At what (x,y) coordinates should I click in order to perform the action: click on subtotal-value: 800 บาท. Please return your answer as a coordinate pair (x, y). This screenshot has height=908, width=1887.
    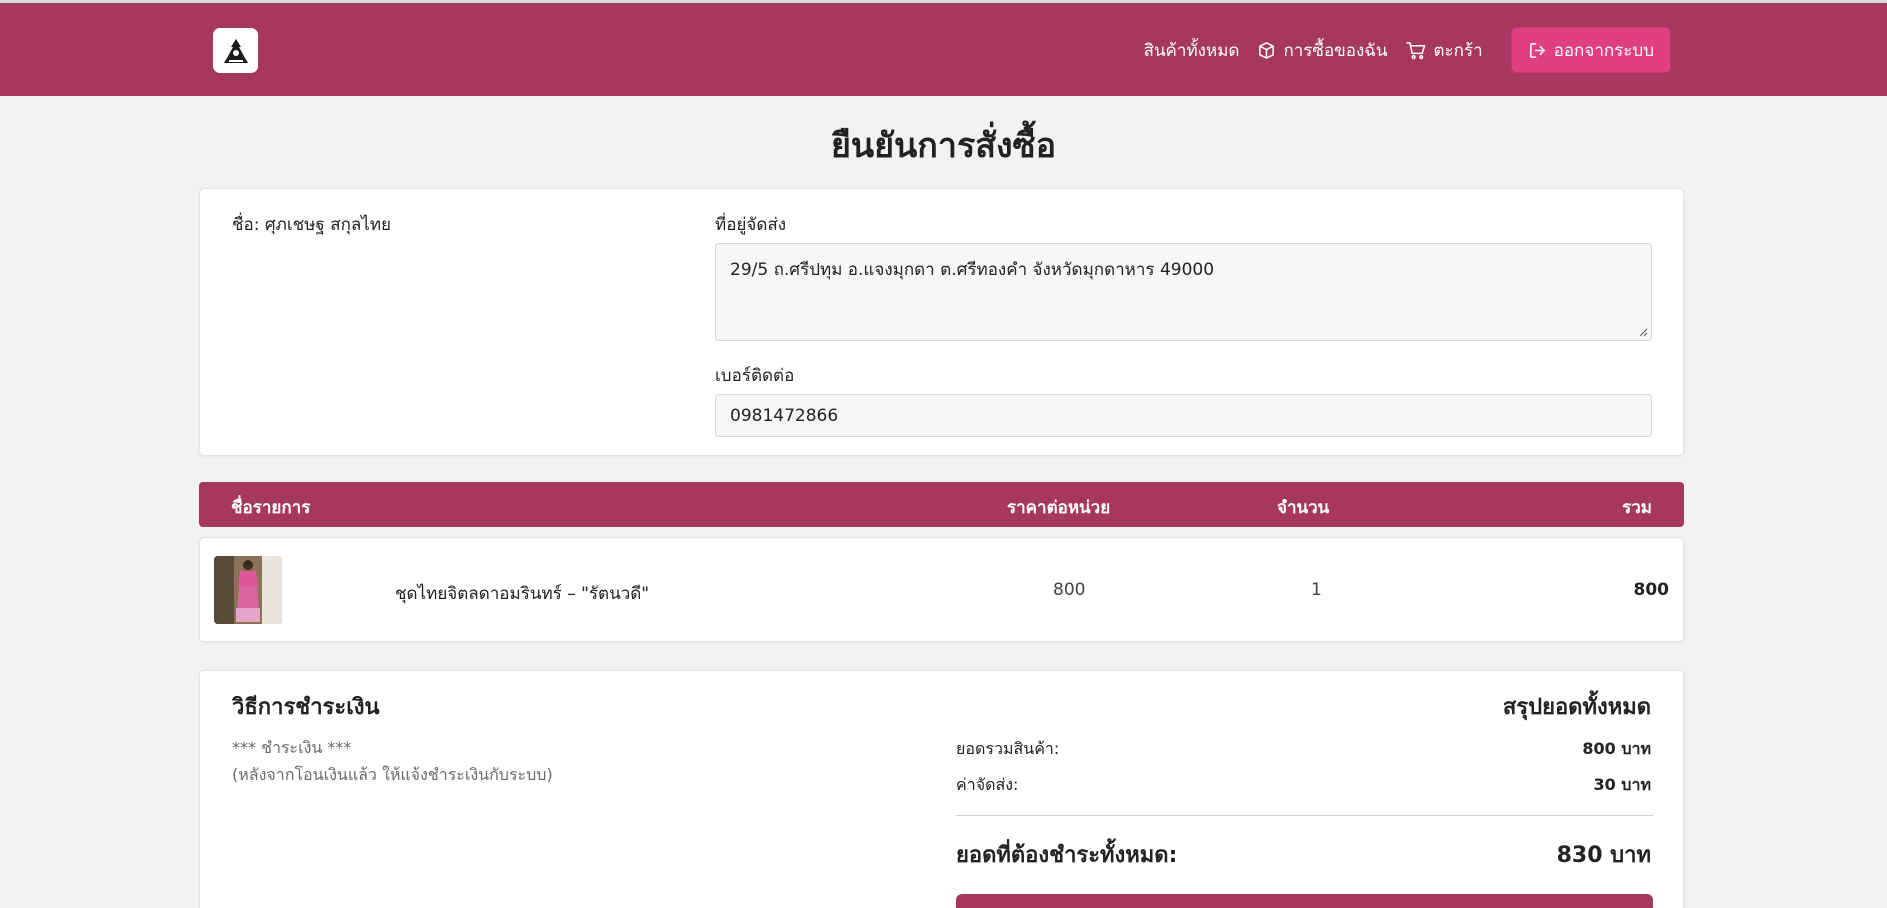
    Looking at the image, I should click on (1616, 748).